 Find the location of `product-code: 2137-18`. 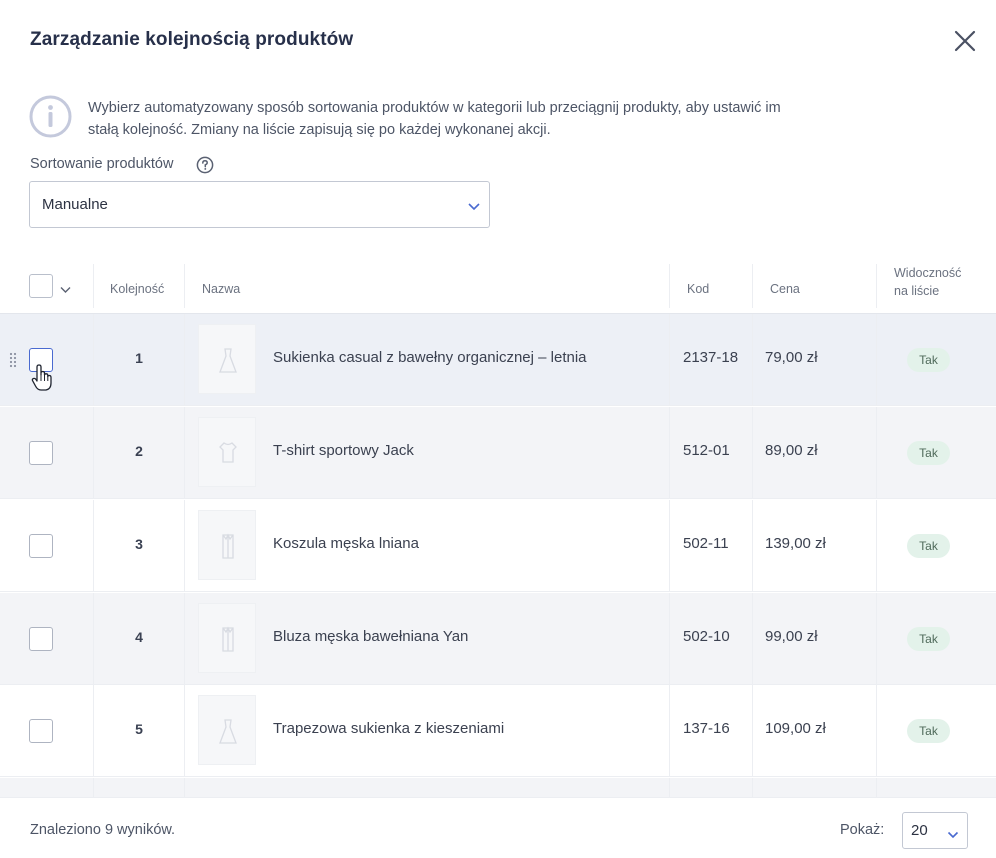

product-code: 2137-18 is located at coordinates (711, 357).